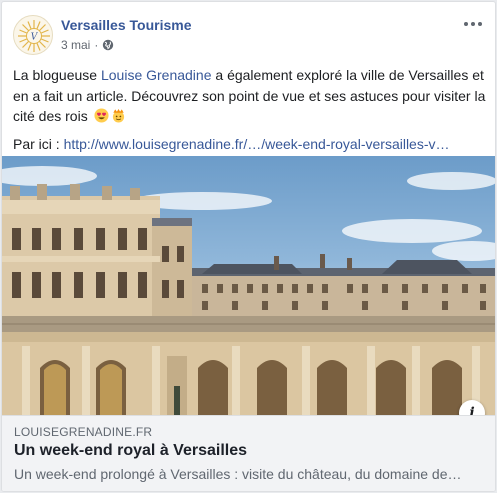 The image size is (497, 493). I want to click on page-name: Versailles Tourisme, so click(126, 25).